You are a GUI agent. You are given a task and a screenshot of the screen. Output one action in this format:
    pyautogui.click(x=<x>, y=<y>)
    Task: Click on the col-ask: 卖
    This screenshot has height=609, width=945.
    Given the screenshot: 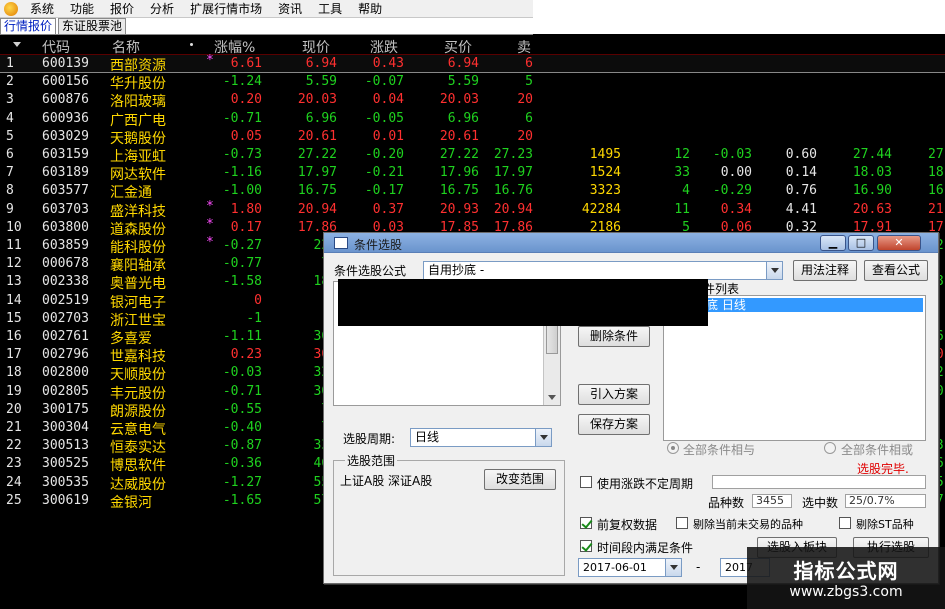 What is the action you would take?
    pyautogui.click(x=524, y=47)
    